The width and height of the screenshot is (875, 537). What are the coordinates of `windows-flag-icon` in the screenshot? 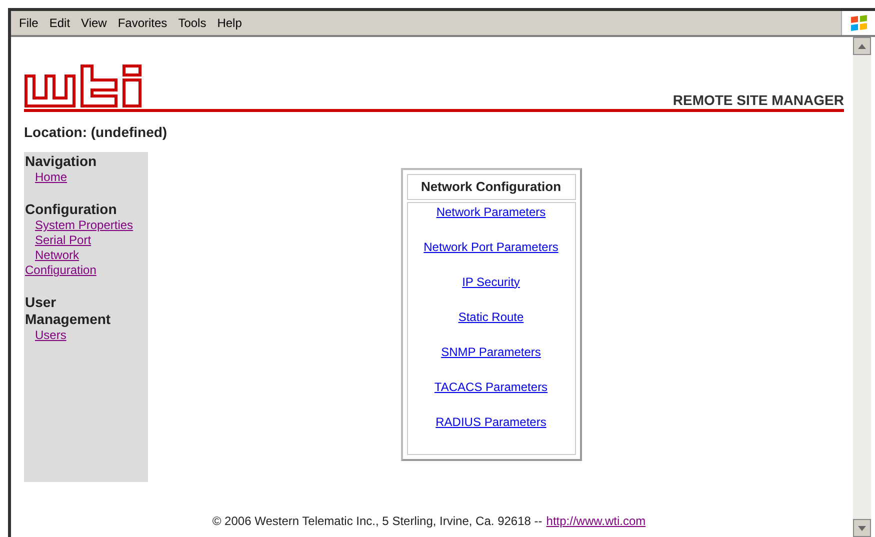 It's located at (859, 23).